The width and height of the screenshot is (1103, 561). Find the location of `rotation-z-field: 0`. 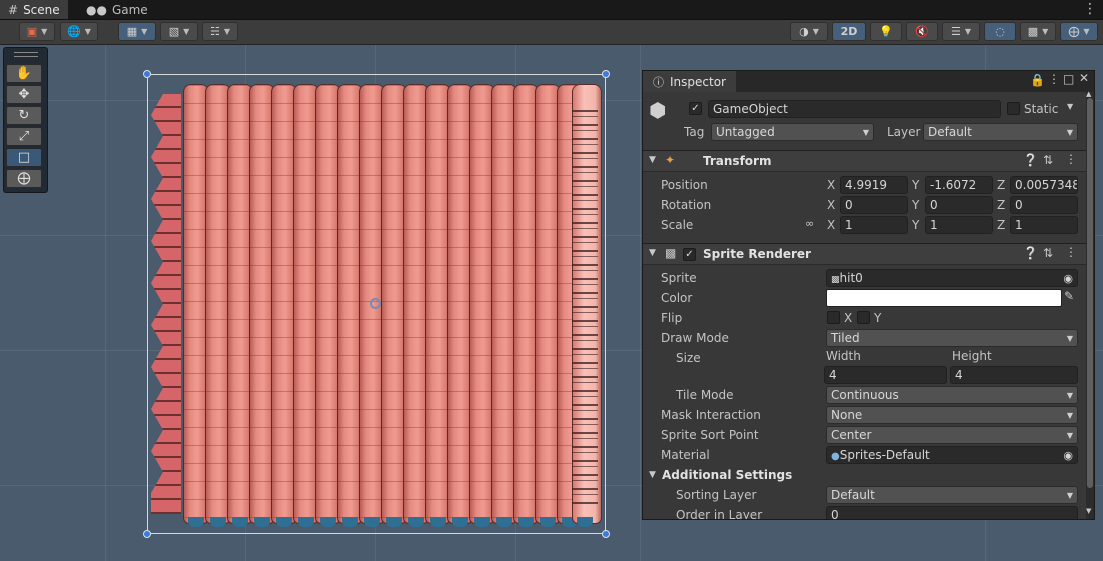

rotation-z-field: 0 is located at coordinates (1044, 205).